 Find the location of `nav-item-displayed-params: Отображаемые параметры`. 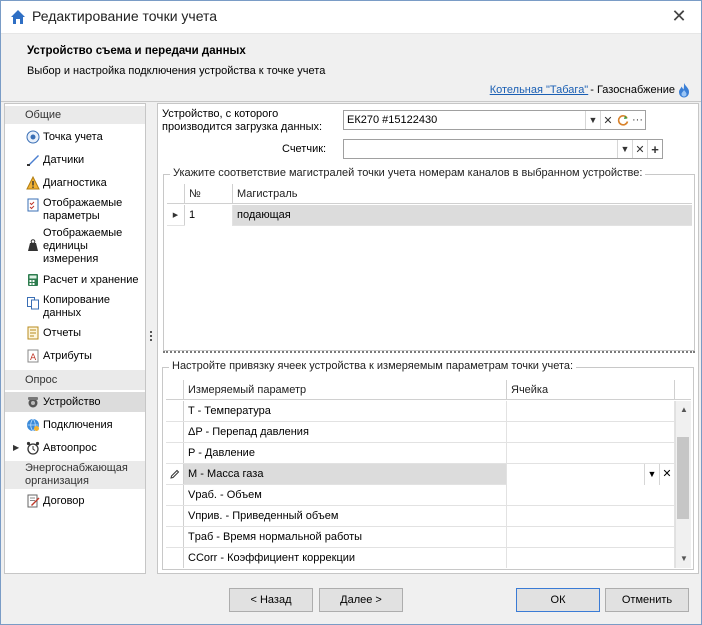

nav-item-displayed-params: Отображаемые параметры is located at coordinates (75, 210).